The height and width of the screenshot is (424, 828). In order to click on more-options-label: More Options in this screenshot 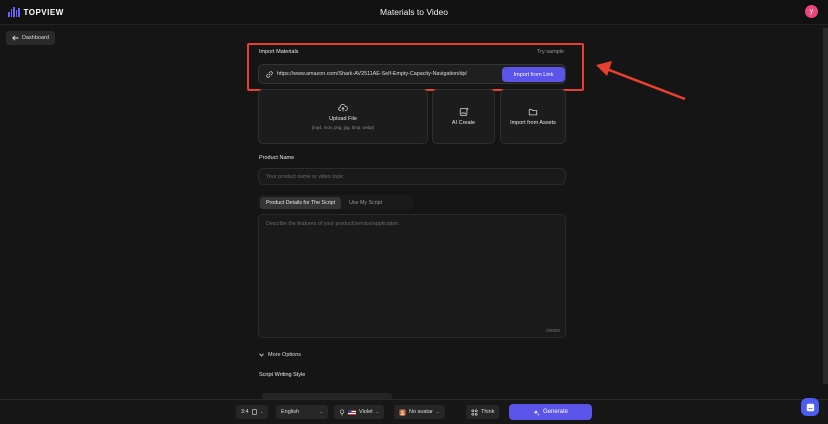, I will do `click(285, 355)`.